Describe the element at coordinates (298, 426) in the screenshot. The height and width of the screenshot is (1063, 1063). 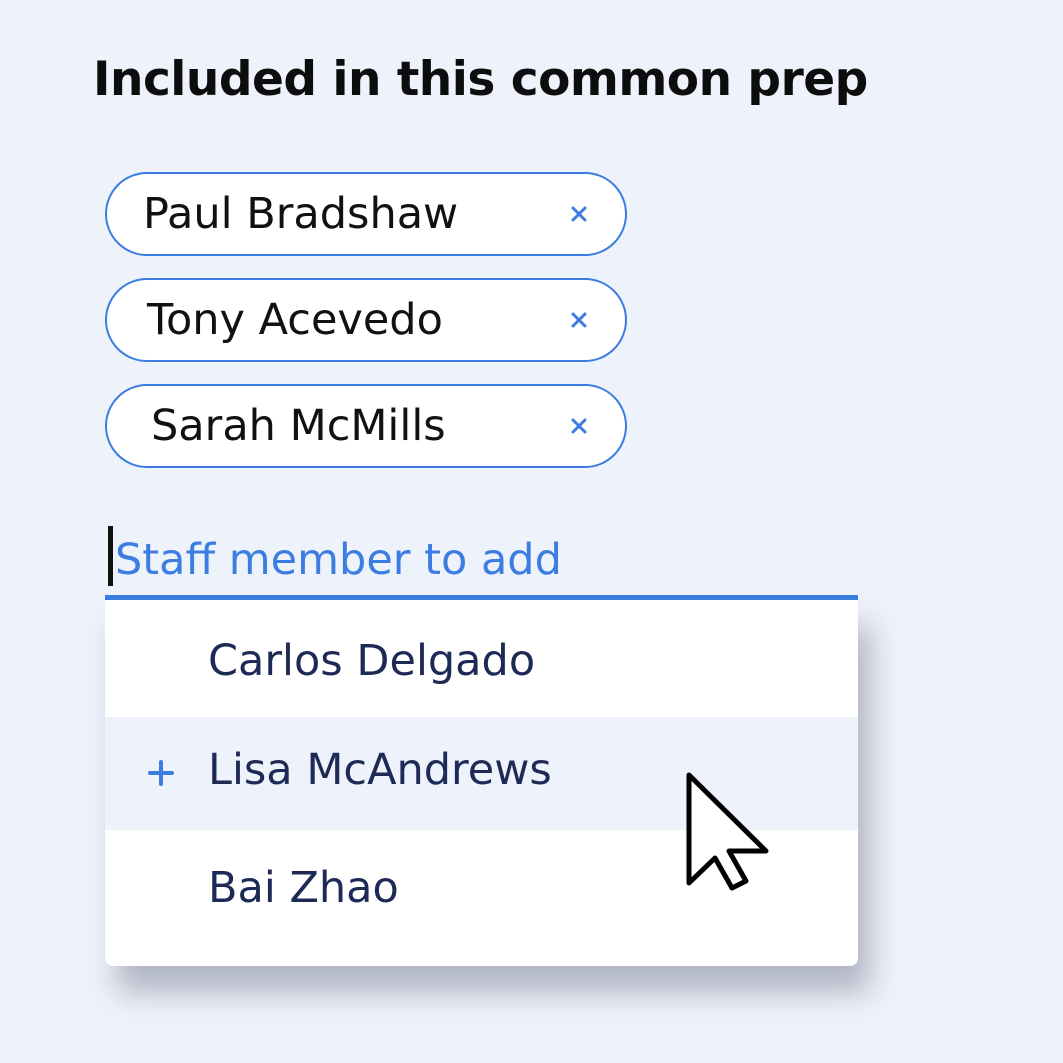
I see `chip-label: Sarah McMills` at that location.